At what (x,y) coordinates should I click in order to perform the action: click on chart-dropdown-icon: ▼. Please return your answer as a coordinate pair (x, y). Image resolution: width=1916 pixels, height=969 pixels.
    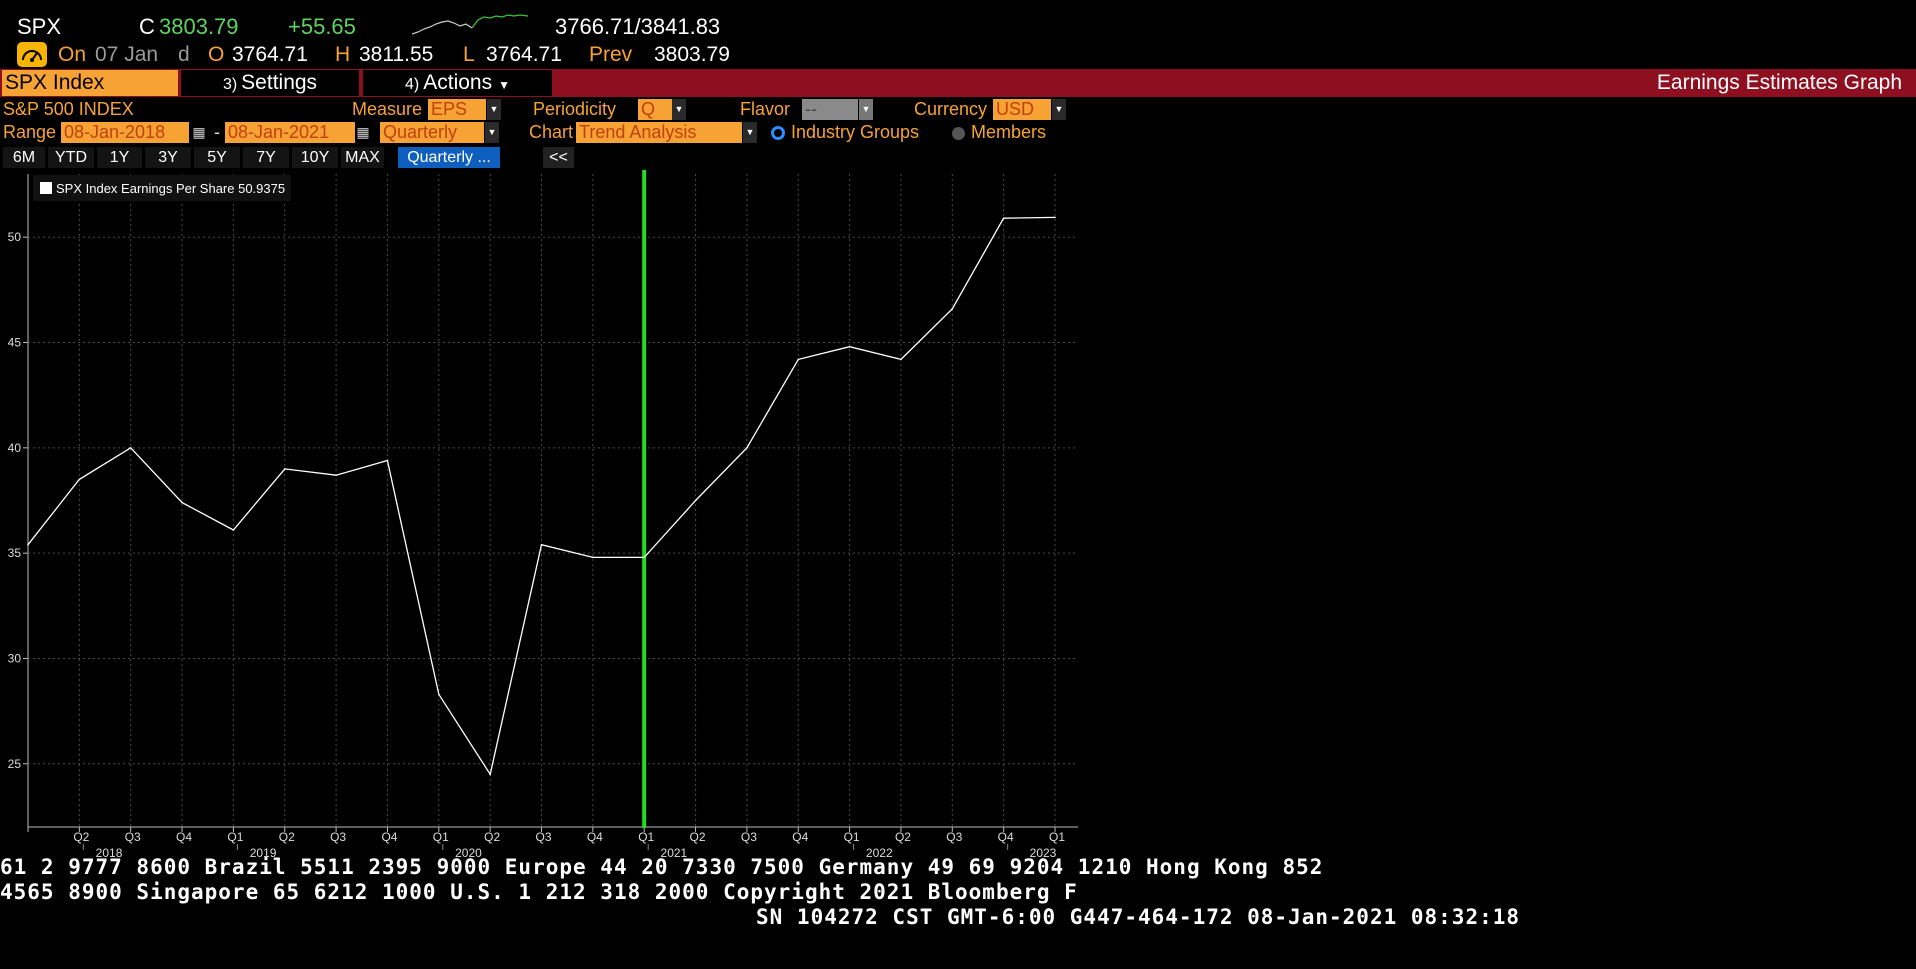
    Looking at the image, I should click on (750, 132).